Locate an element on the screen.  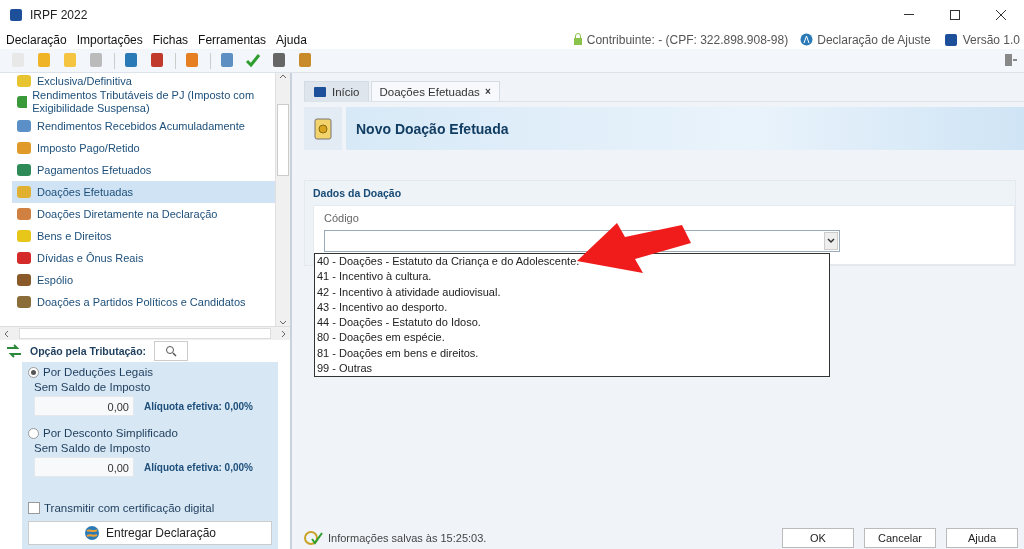
status-text: Informações salvas às 15:25:03. is located at coordinates (408, 538).